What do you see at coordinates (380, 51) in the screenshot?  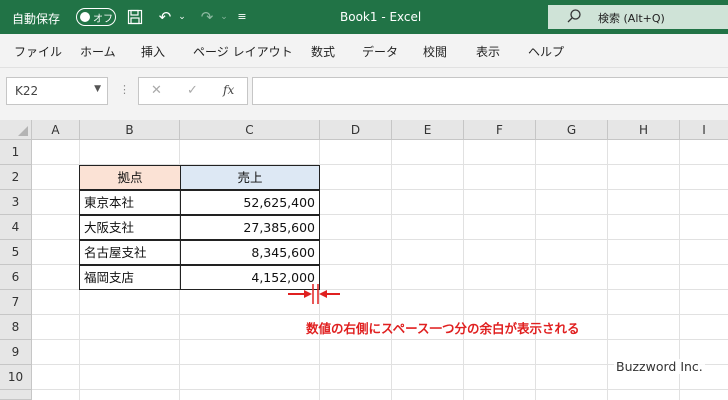 I see `tab-data: データ` at bounding box center [380, 51].